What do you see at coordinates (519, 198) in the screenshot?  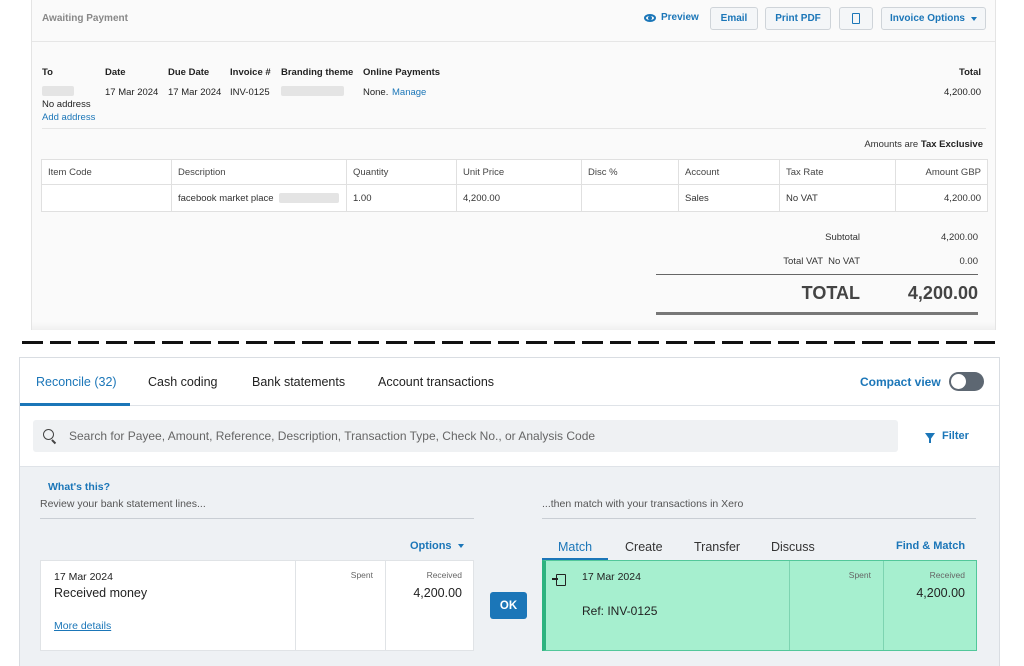 I see `unit-price-cell: 4,200.00` at bounding box center [519, 198].